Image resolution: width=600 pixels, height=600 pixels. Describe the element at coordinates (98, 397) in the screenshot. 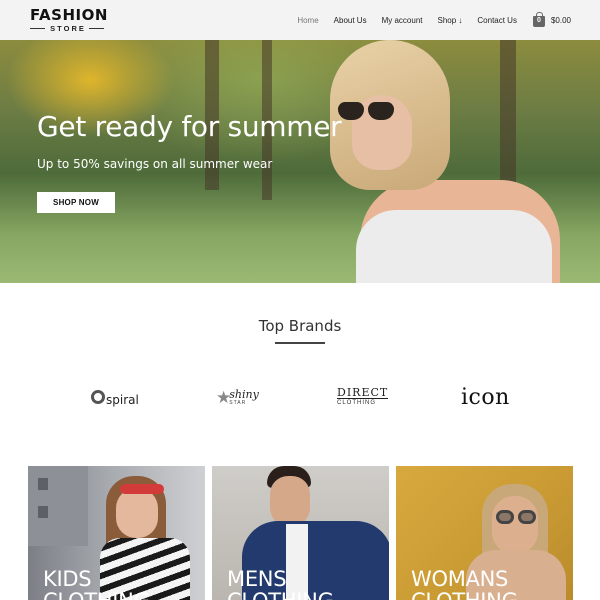

I see `spiral-icon` at that location.